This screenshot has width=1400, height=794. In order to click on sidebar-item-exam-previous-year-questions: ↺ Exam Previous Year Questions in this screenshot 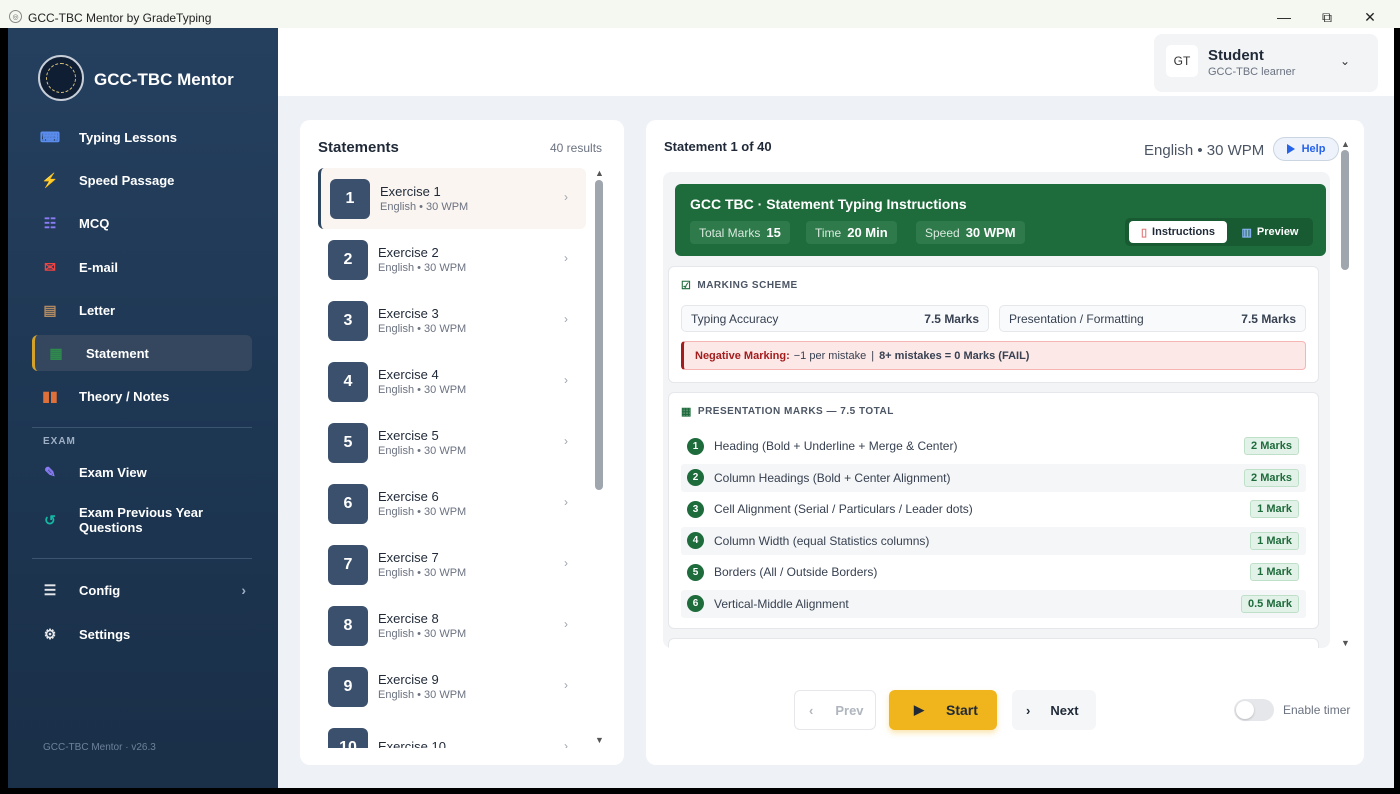, I will do `click(142, 520)`.